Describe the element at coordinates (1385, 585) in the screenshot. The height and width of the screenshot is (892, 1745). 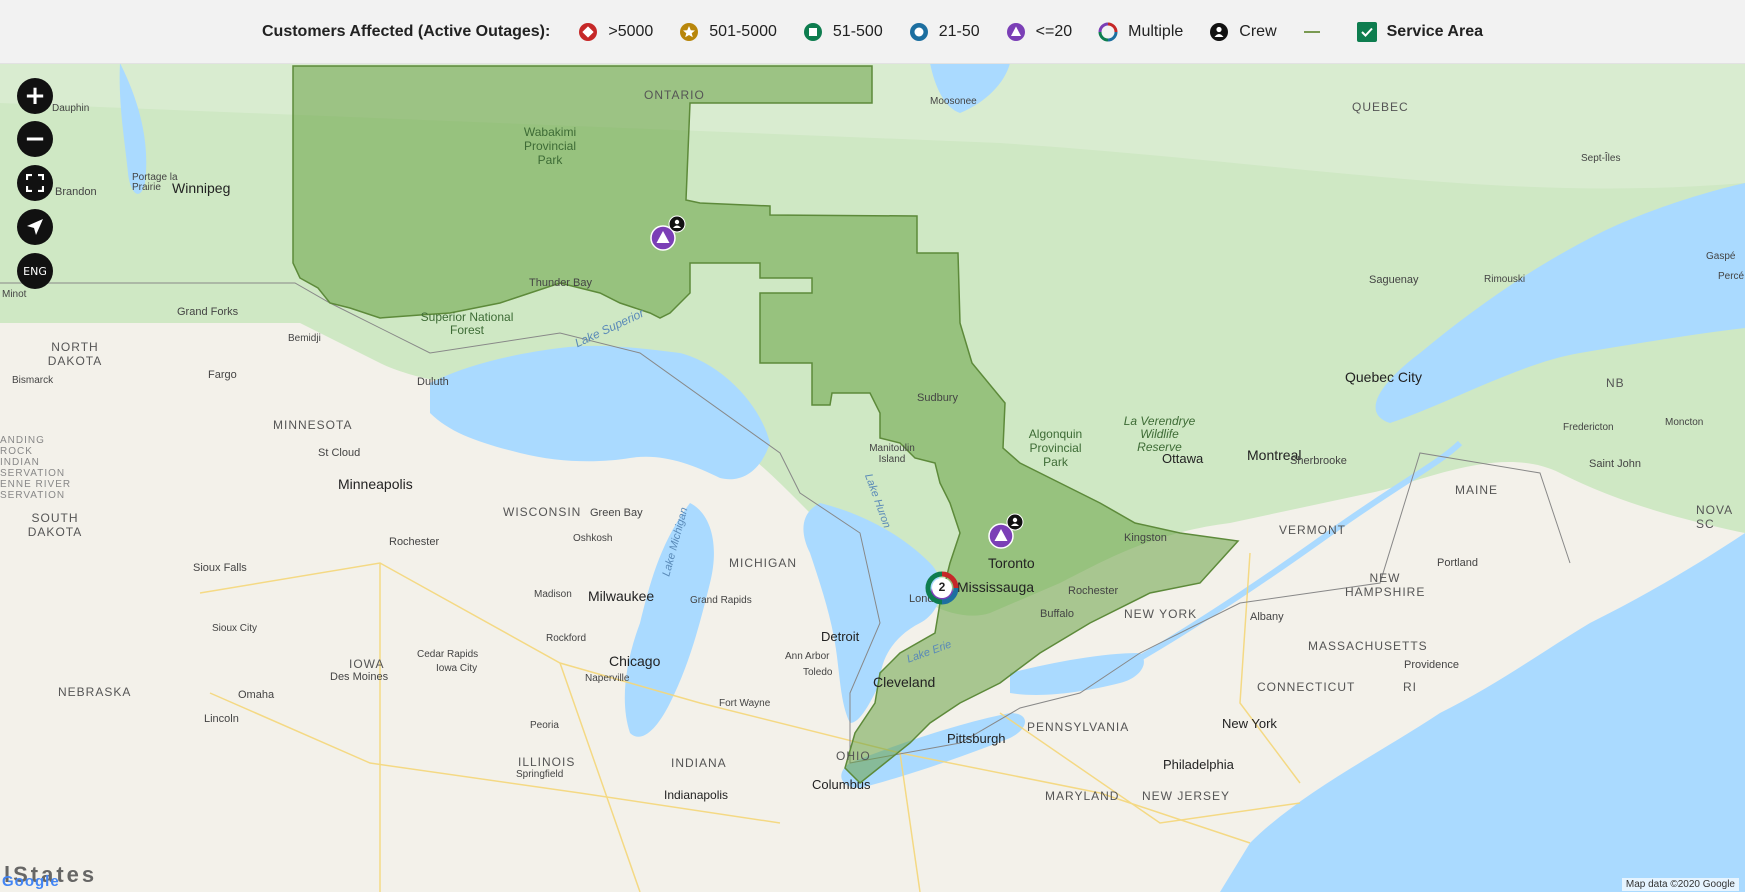
I see `label-new-hampshire: NEW HAMPSHIRE` at that location.